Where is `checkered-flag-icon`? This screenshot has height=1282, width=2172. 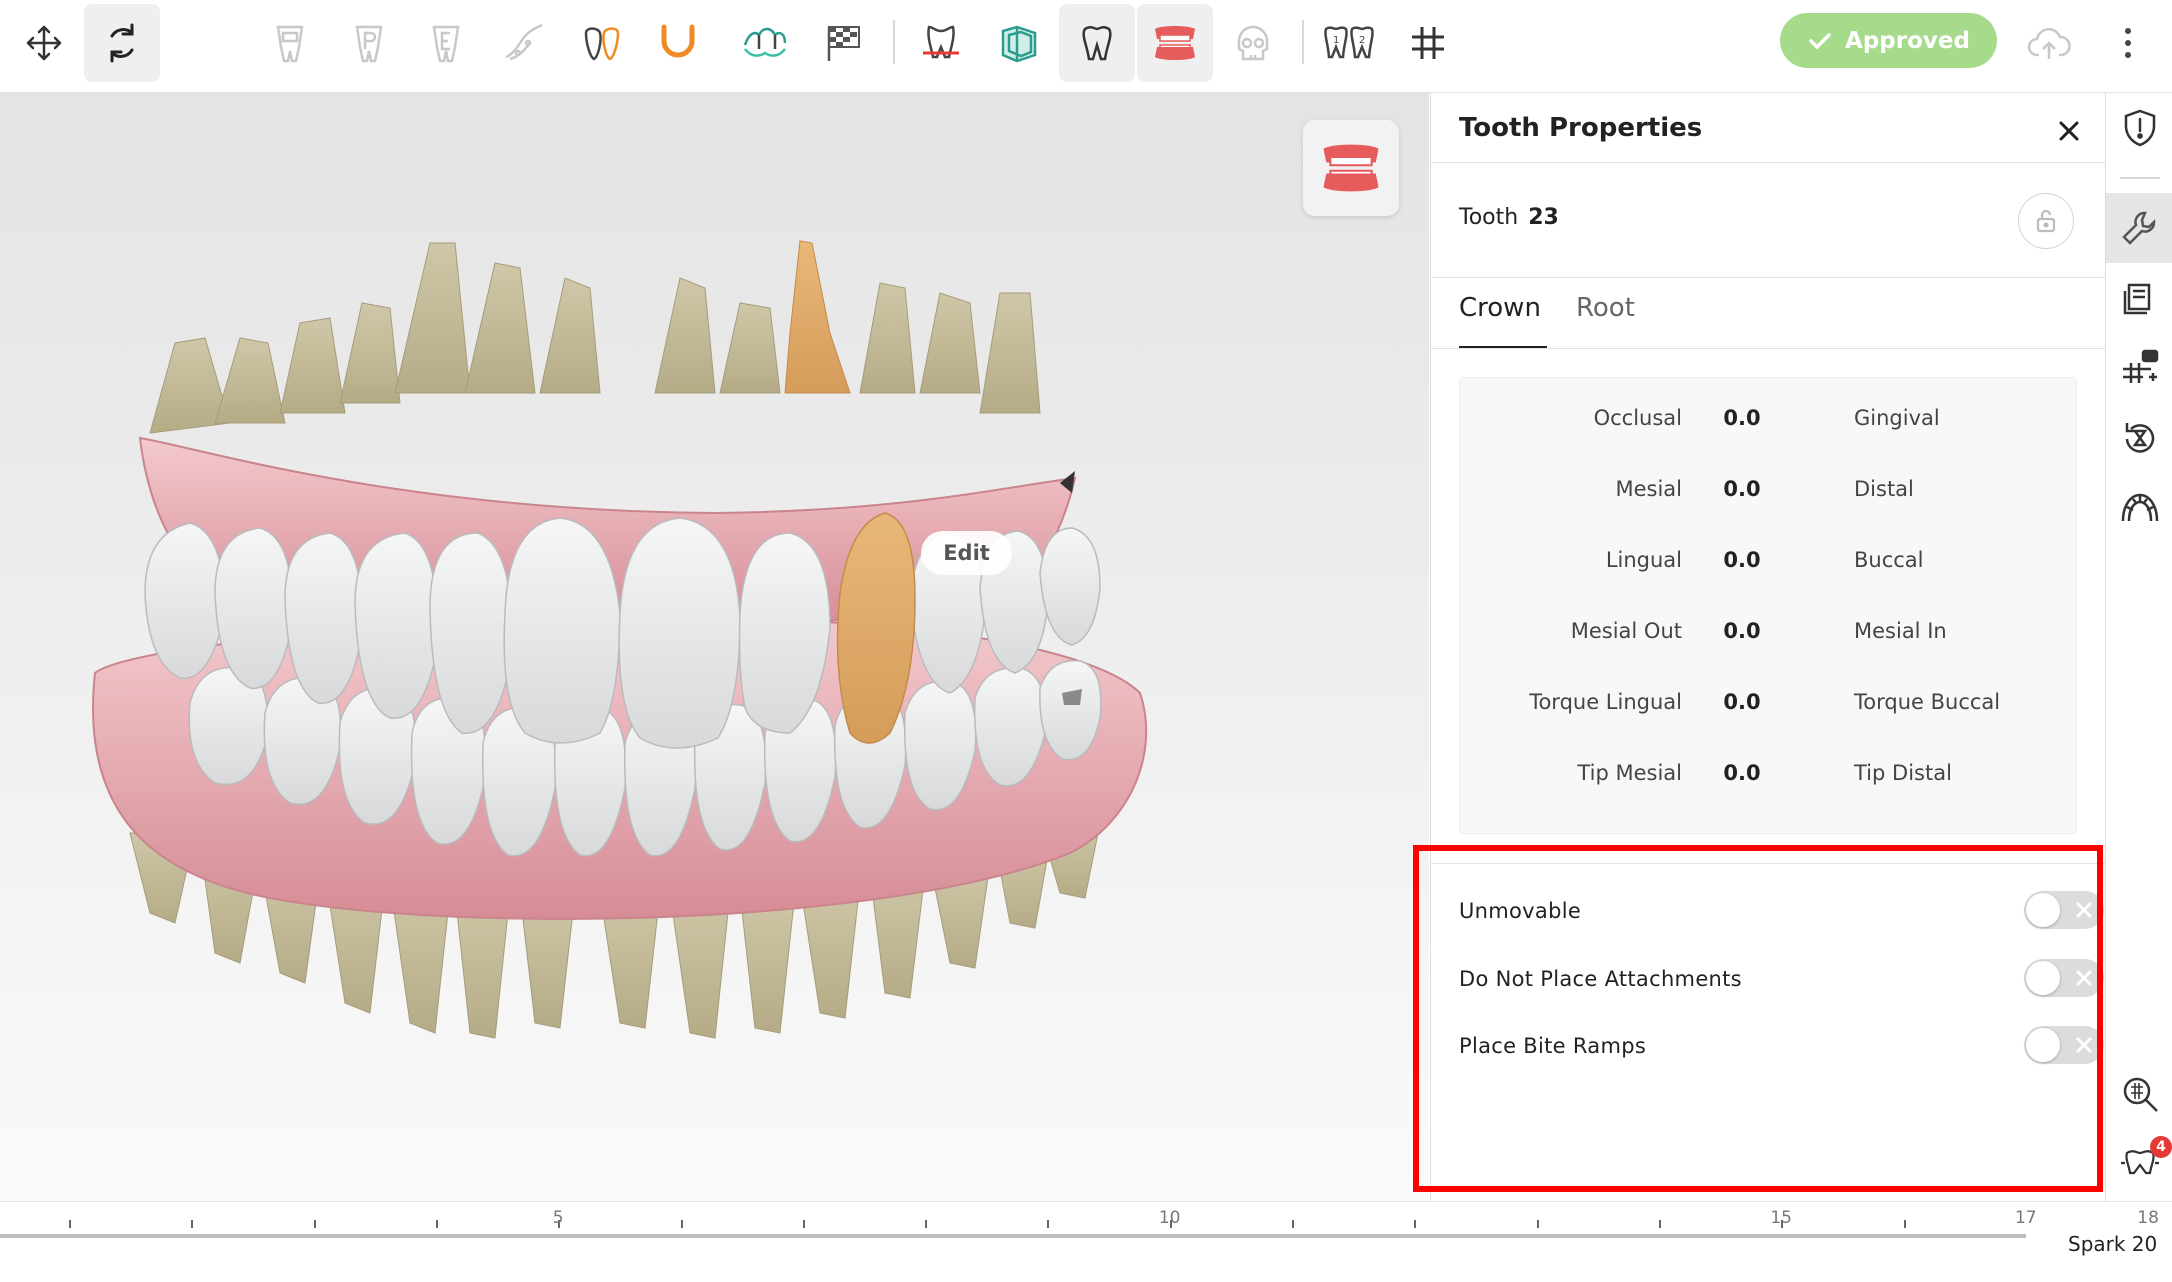
checkered-flag-icon is located at coordinates (843, 43).